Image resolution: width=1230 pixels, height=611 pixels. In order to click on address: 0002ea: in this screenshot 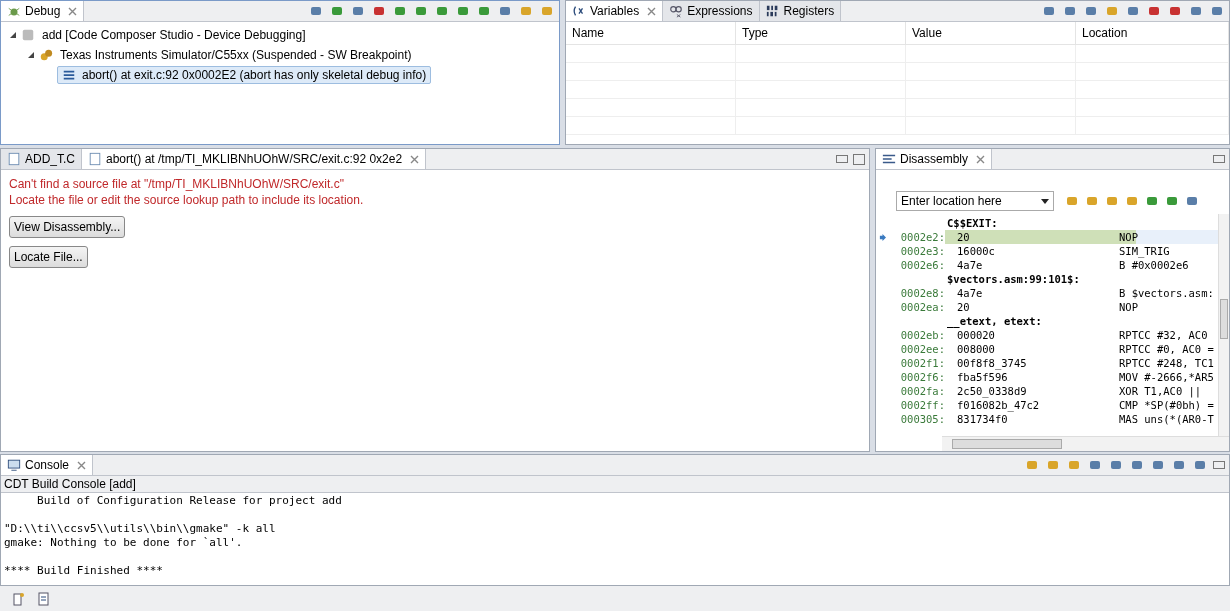, I will do `click(922, 307)`.